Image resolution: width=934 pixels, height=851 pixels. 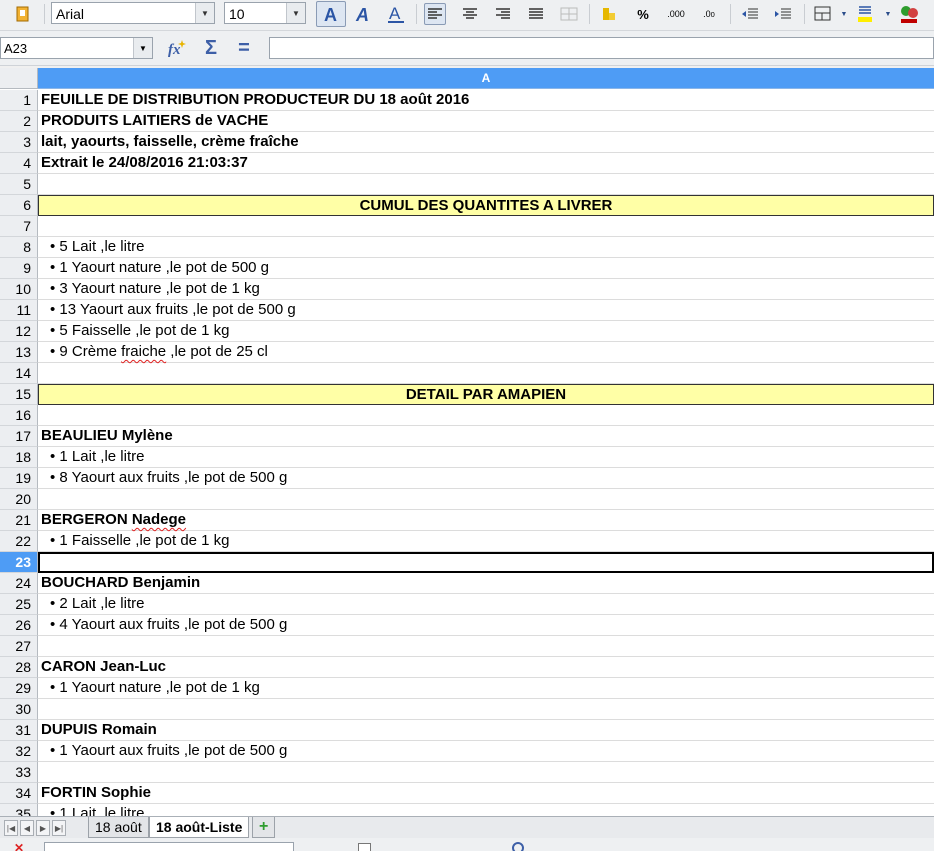 What do you see at coordinates (19, 846) in the screenshot?
I see `close-icon: ✕` at bounding box center [19, 846].